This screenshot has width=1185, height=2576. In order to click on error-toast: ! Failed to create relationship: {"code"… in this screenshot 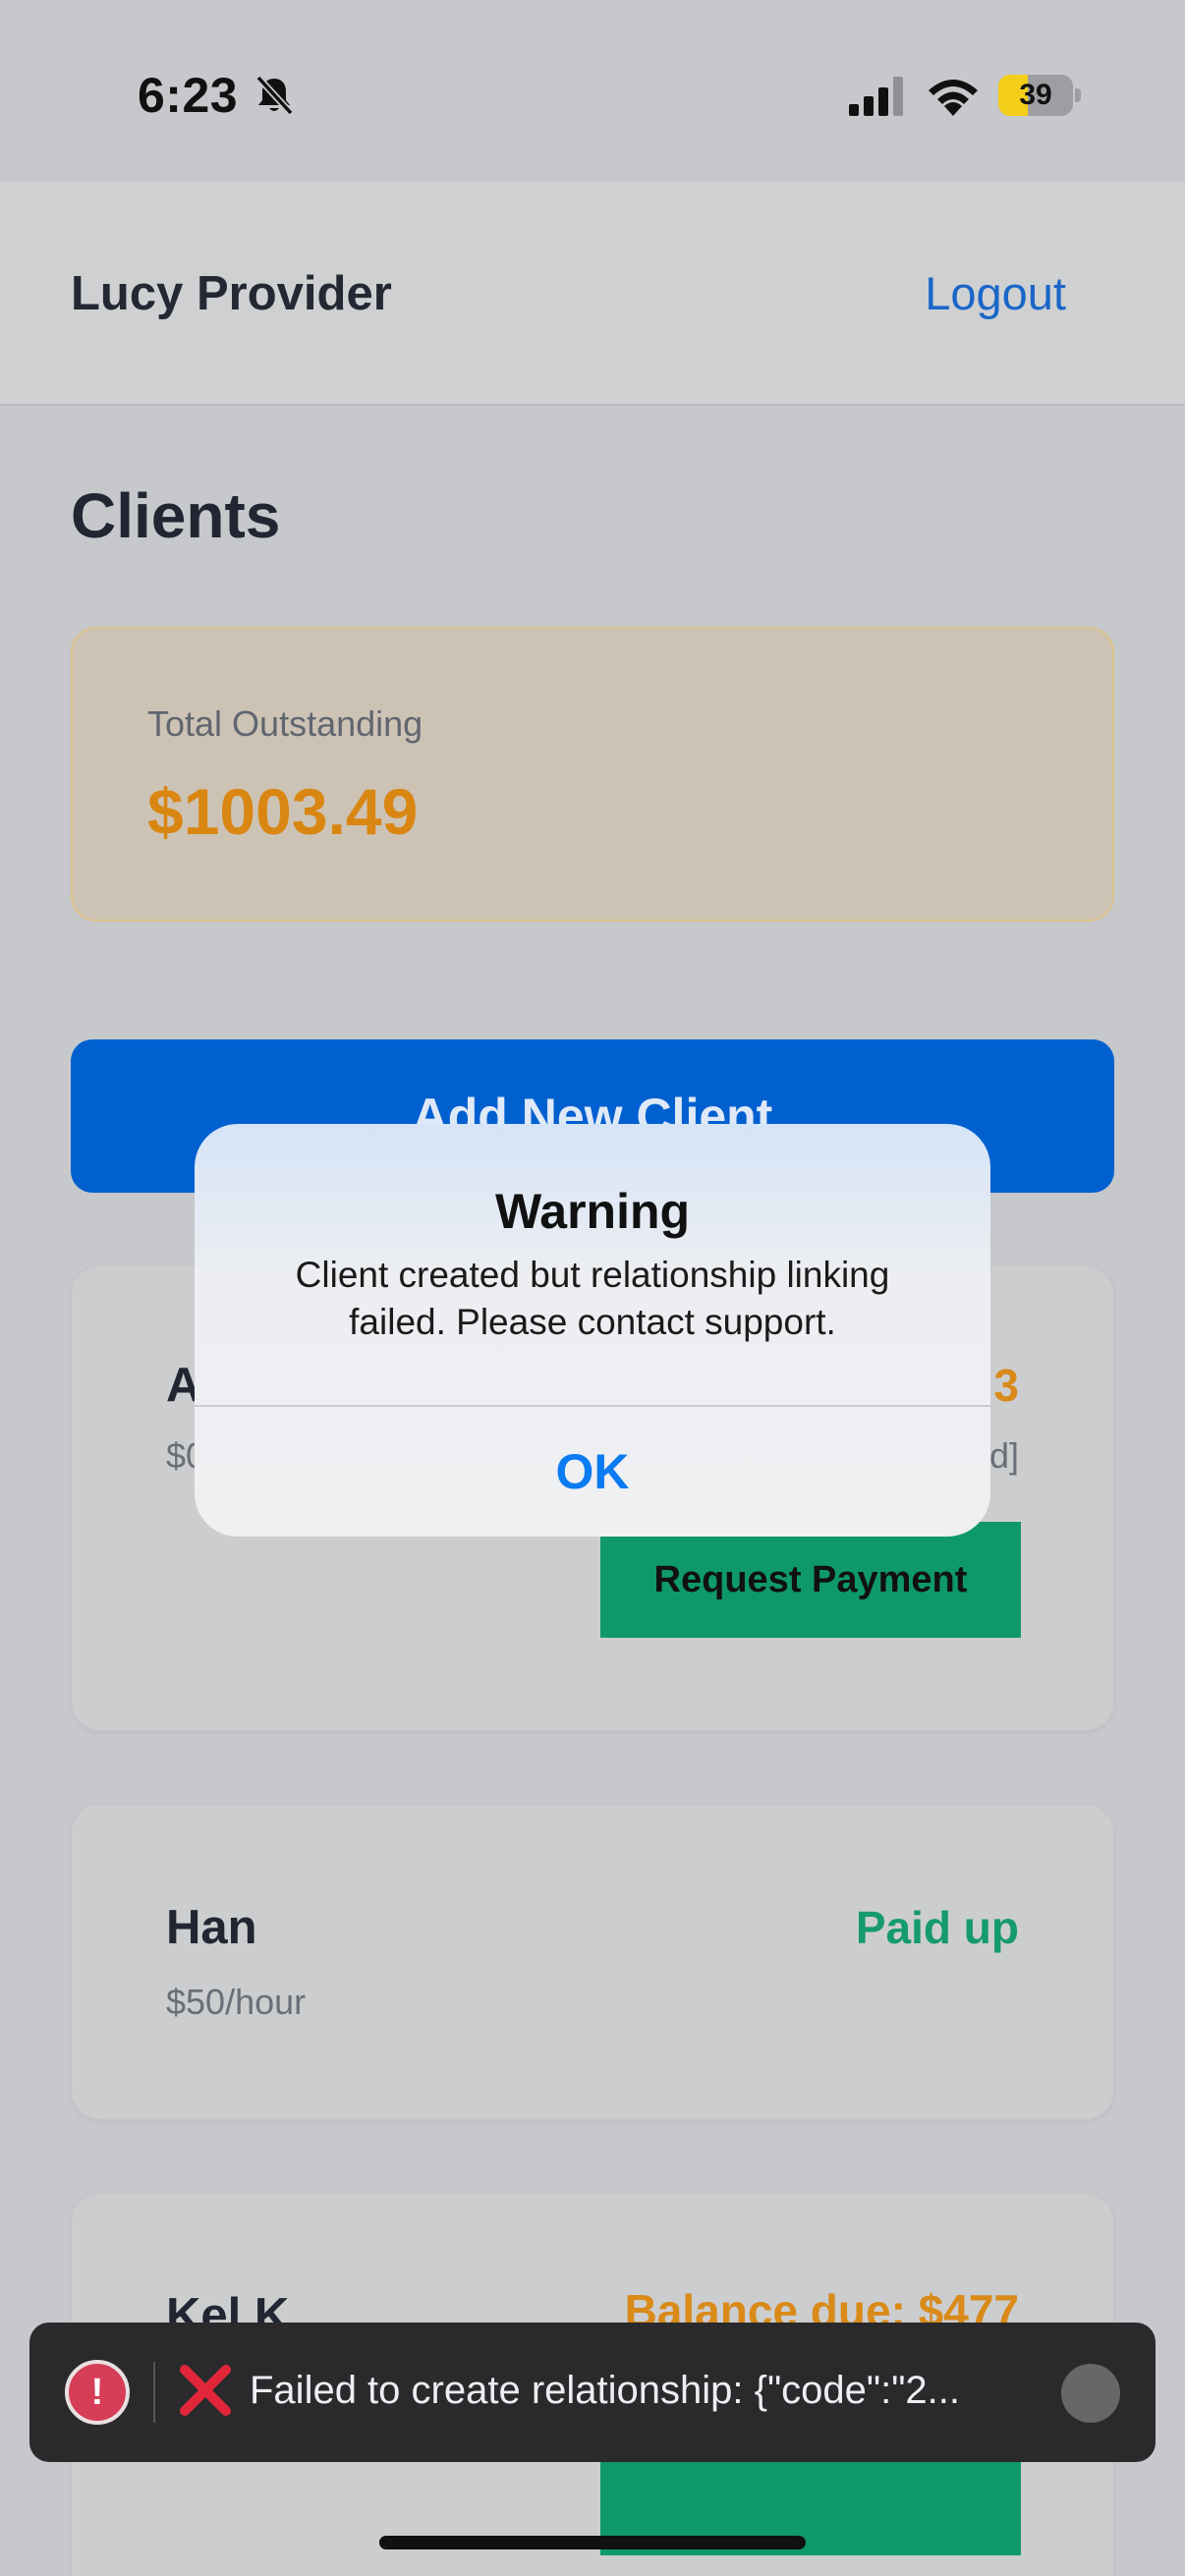, I will do `click(592, 2392)`.